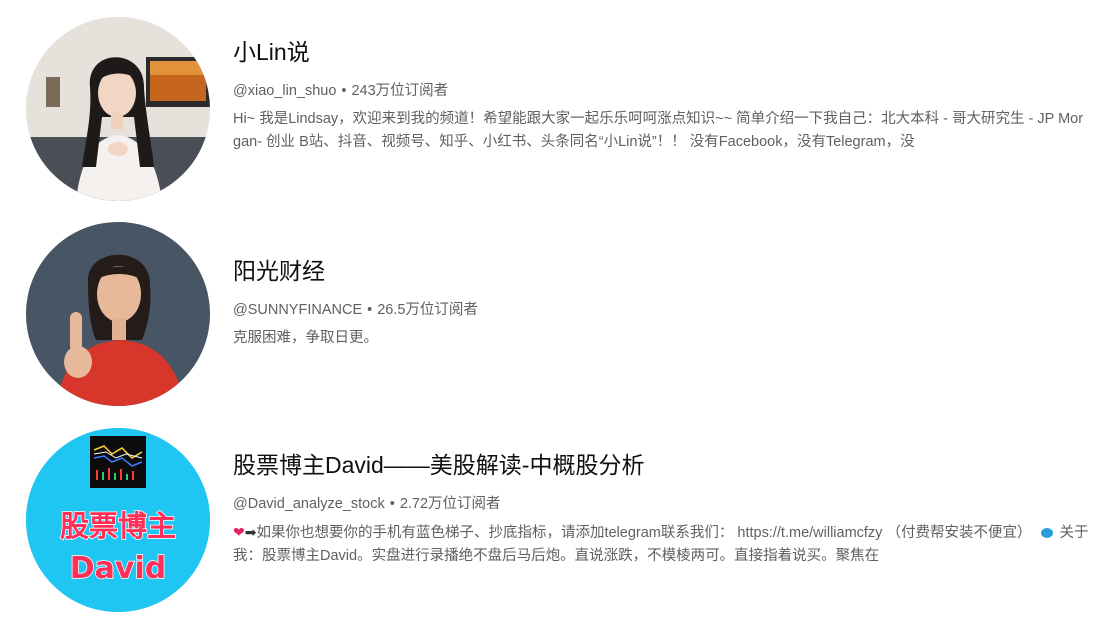 This screenshot has width=1102, height=630. I want to click on channel-avatar: 股票博主 David, so click(118, 520).